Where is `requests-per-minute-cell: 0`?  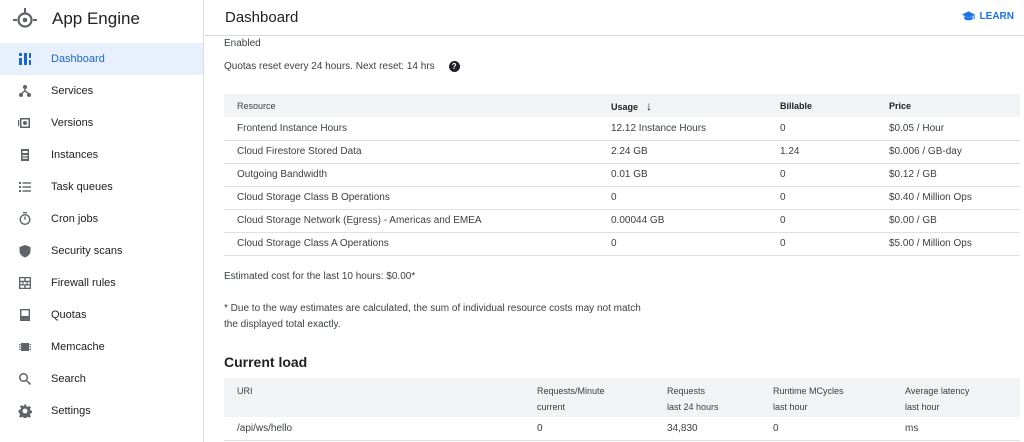
requests-per-minute-cell: 0 is located at coordinates (589, 429).